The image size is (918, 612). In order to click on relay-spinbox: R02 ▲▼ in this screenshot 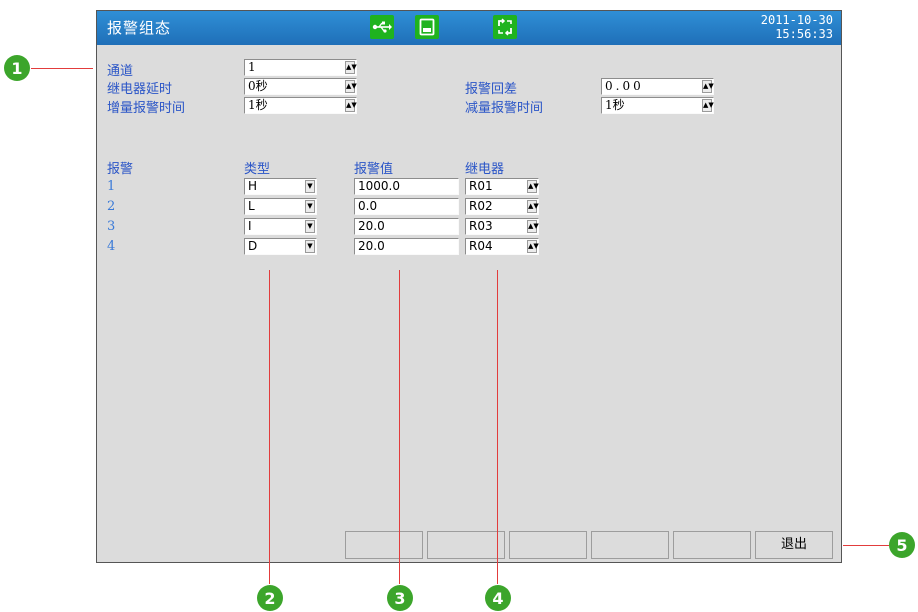, I will do `click(502, 206)`.